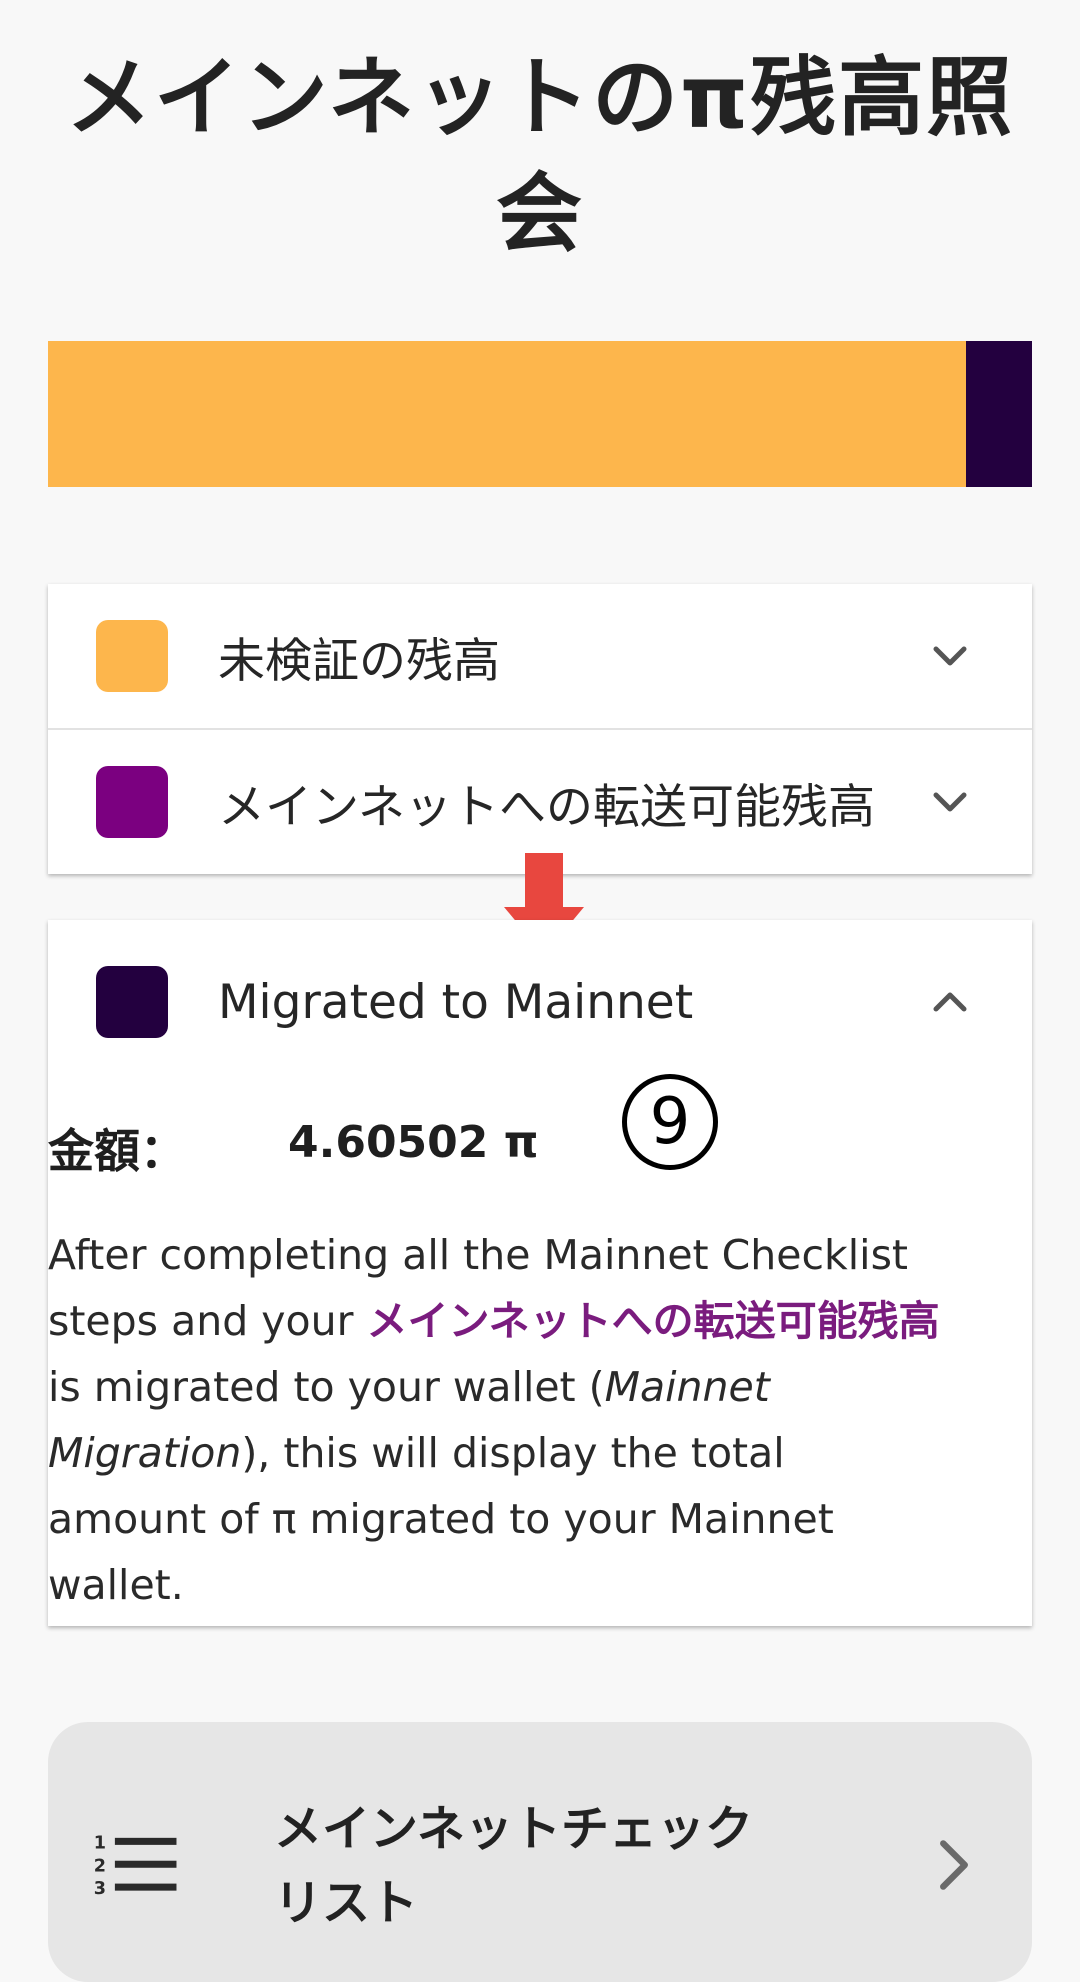 This screenshot has width=1080, height=1982. I want to click on circled-number-annotation: 9, so click(670, 1122).